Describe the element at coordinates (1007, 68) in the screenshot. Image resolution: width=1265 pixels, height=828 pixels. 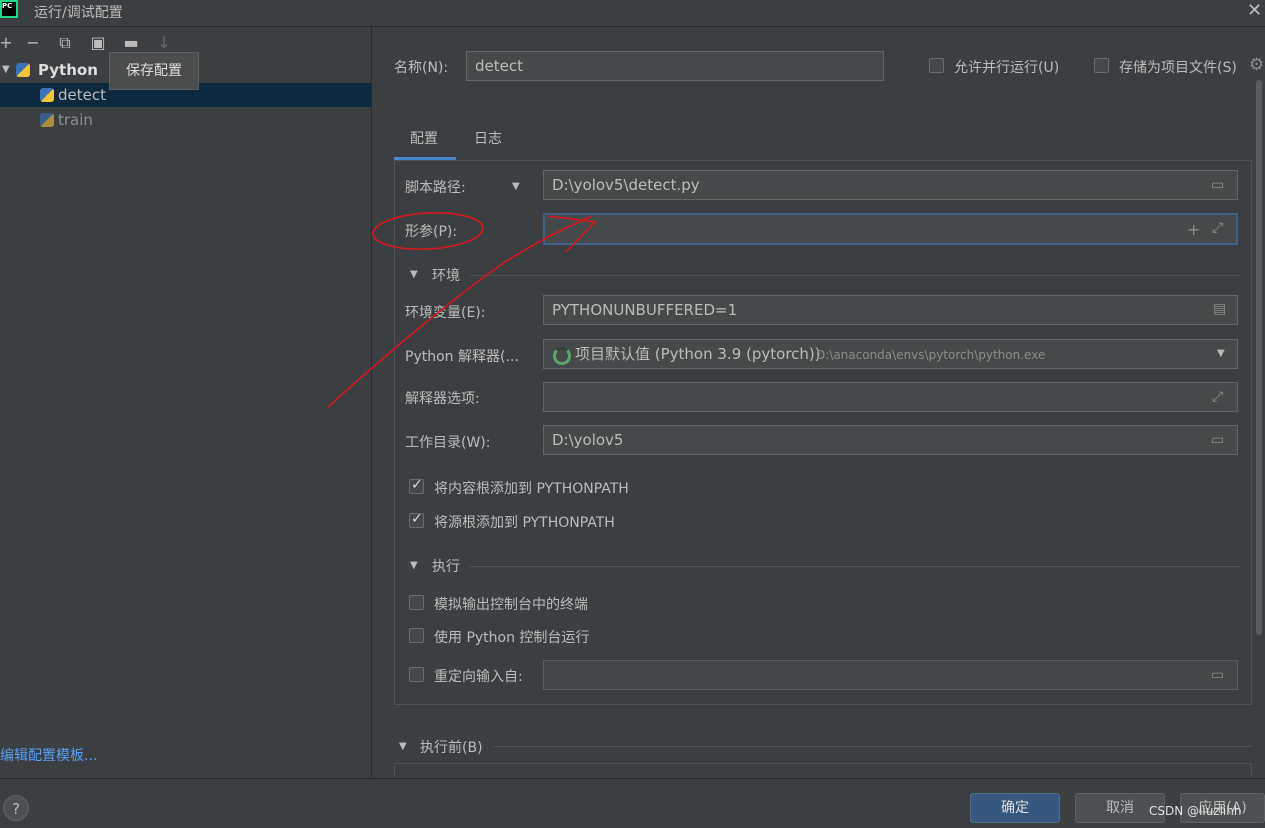
I see `allow-parallel-label: 允许并行运行(U)` at that location.